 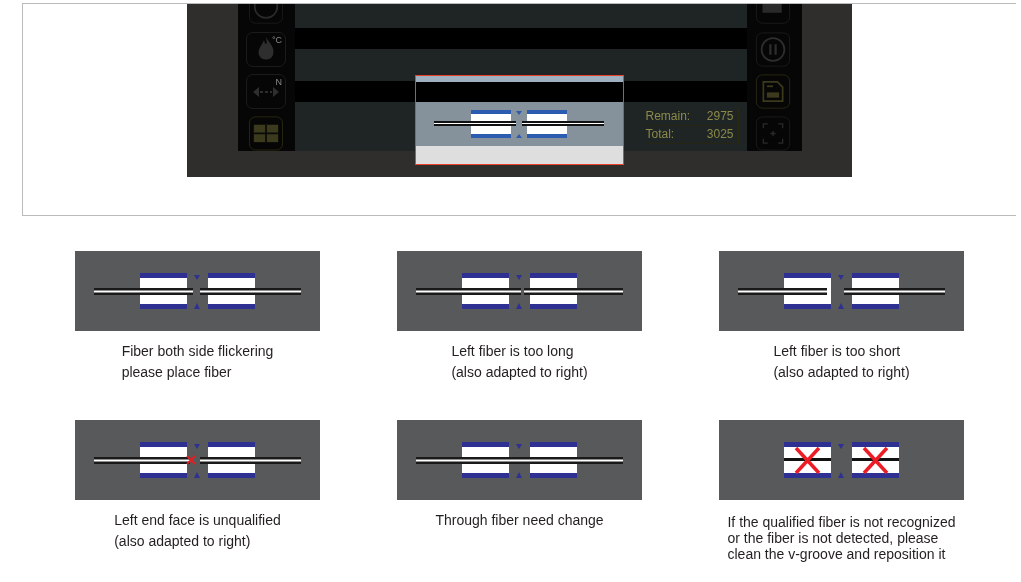 What do you see at coordinates (720, 116) in the screenshot?
I see `counter-value: 2975` at bounding box center [720, 116].